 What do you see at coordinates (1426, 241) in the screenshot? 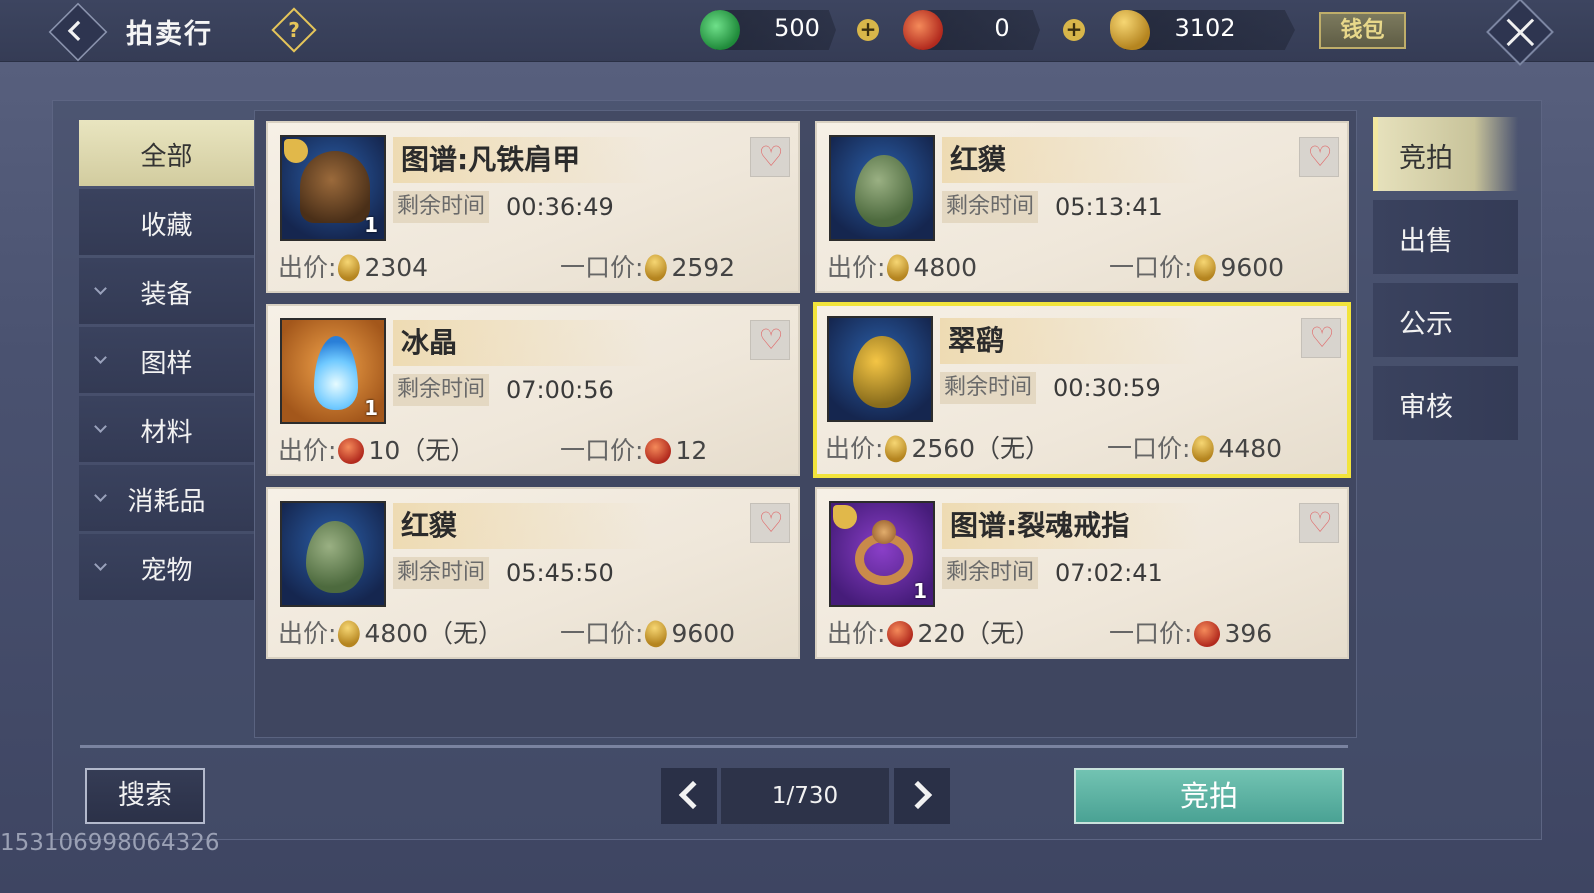
I see `tab-label: 出售` at bounding box center [1426, 241].